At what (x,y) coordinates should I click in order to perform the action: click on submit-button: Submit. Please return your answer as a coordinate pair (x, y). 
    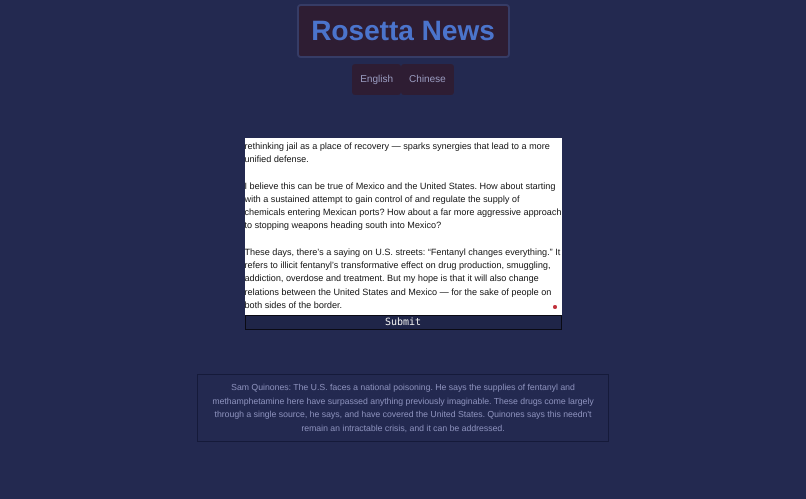
    Looking at the image, I should click on (403, 322).